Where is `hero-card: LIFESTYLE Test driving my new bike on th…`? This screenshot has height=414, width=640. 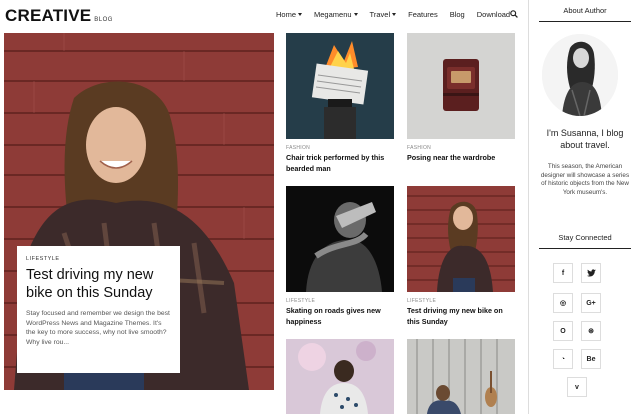 hero-card: LIFESTYLE Test driving my new bike on th… is located at coordinates (98, 309).